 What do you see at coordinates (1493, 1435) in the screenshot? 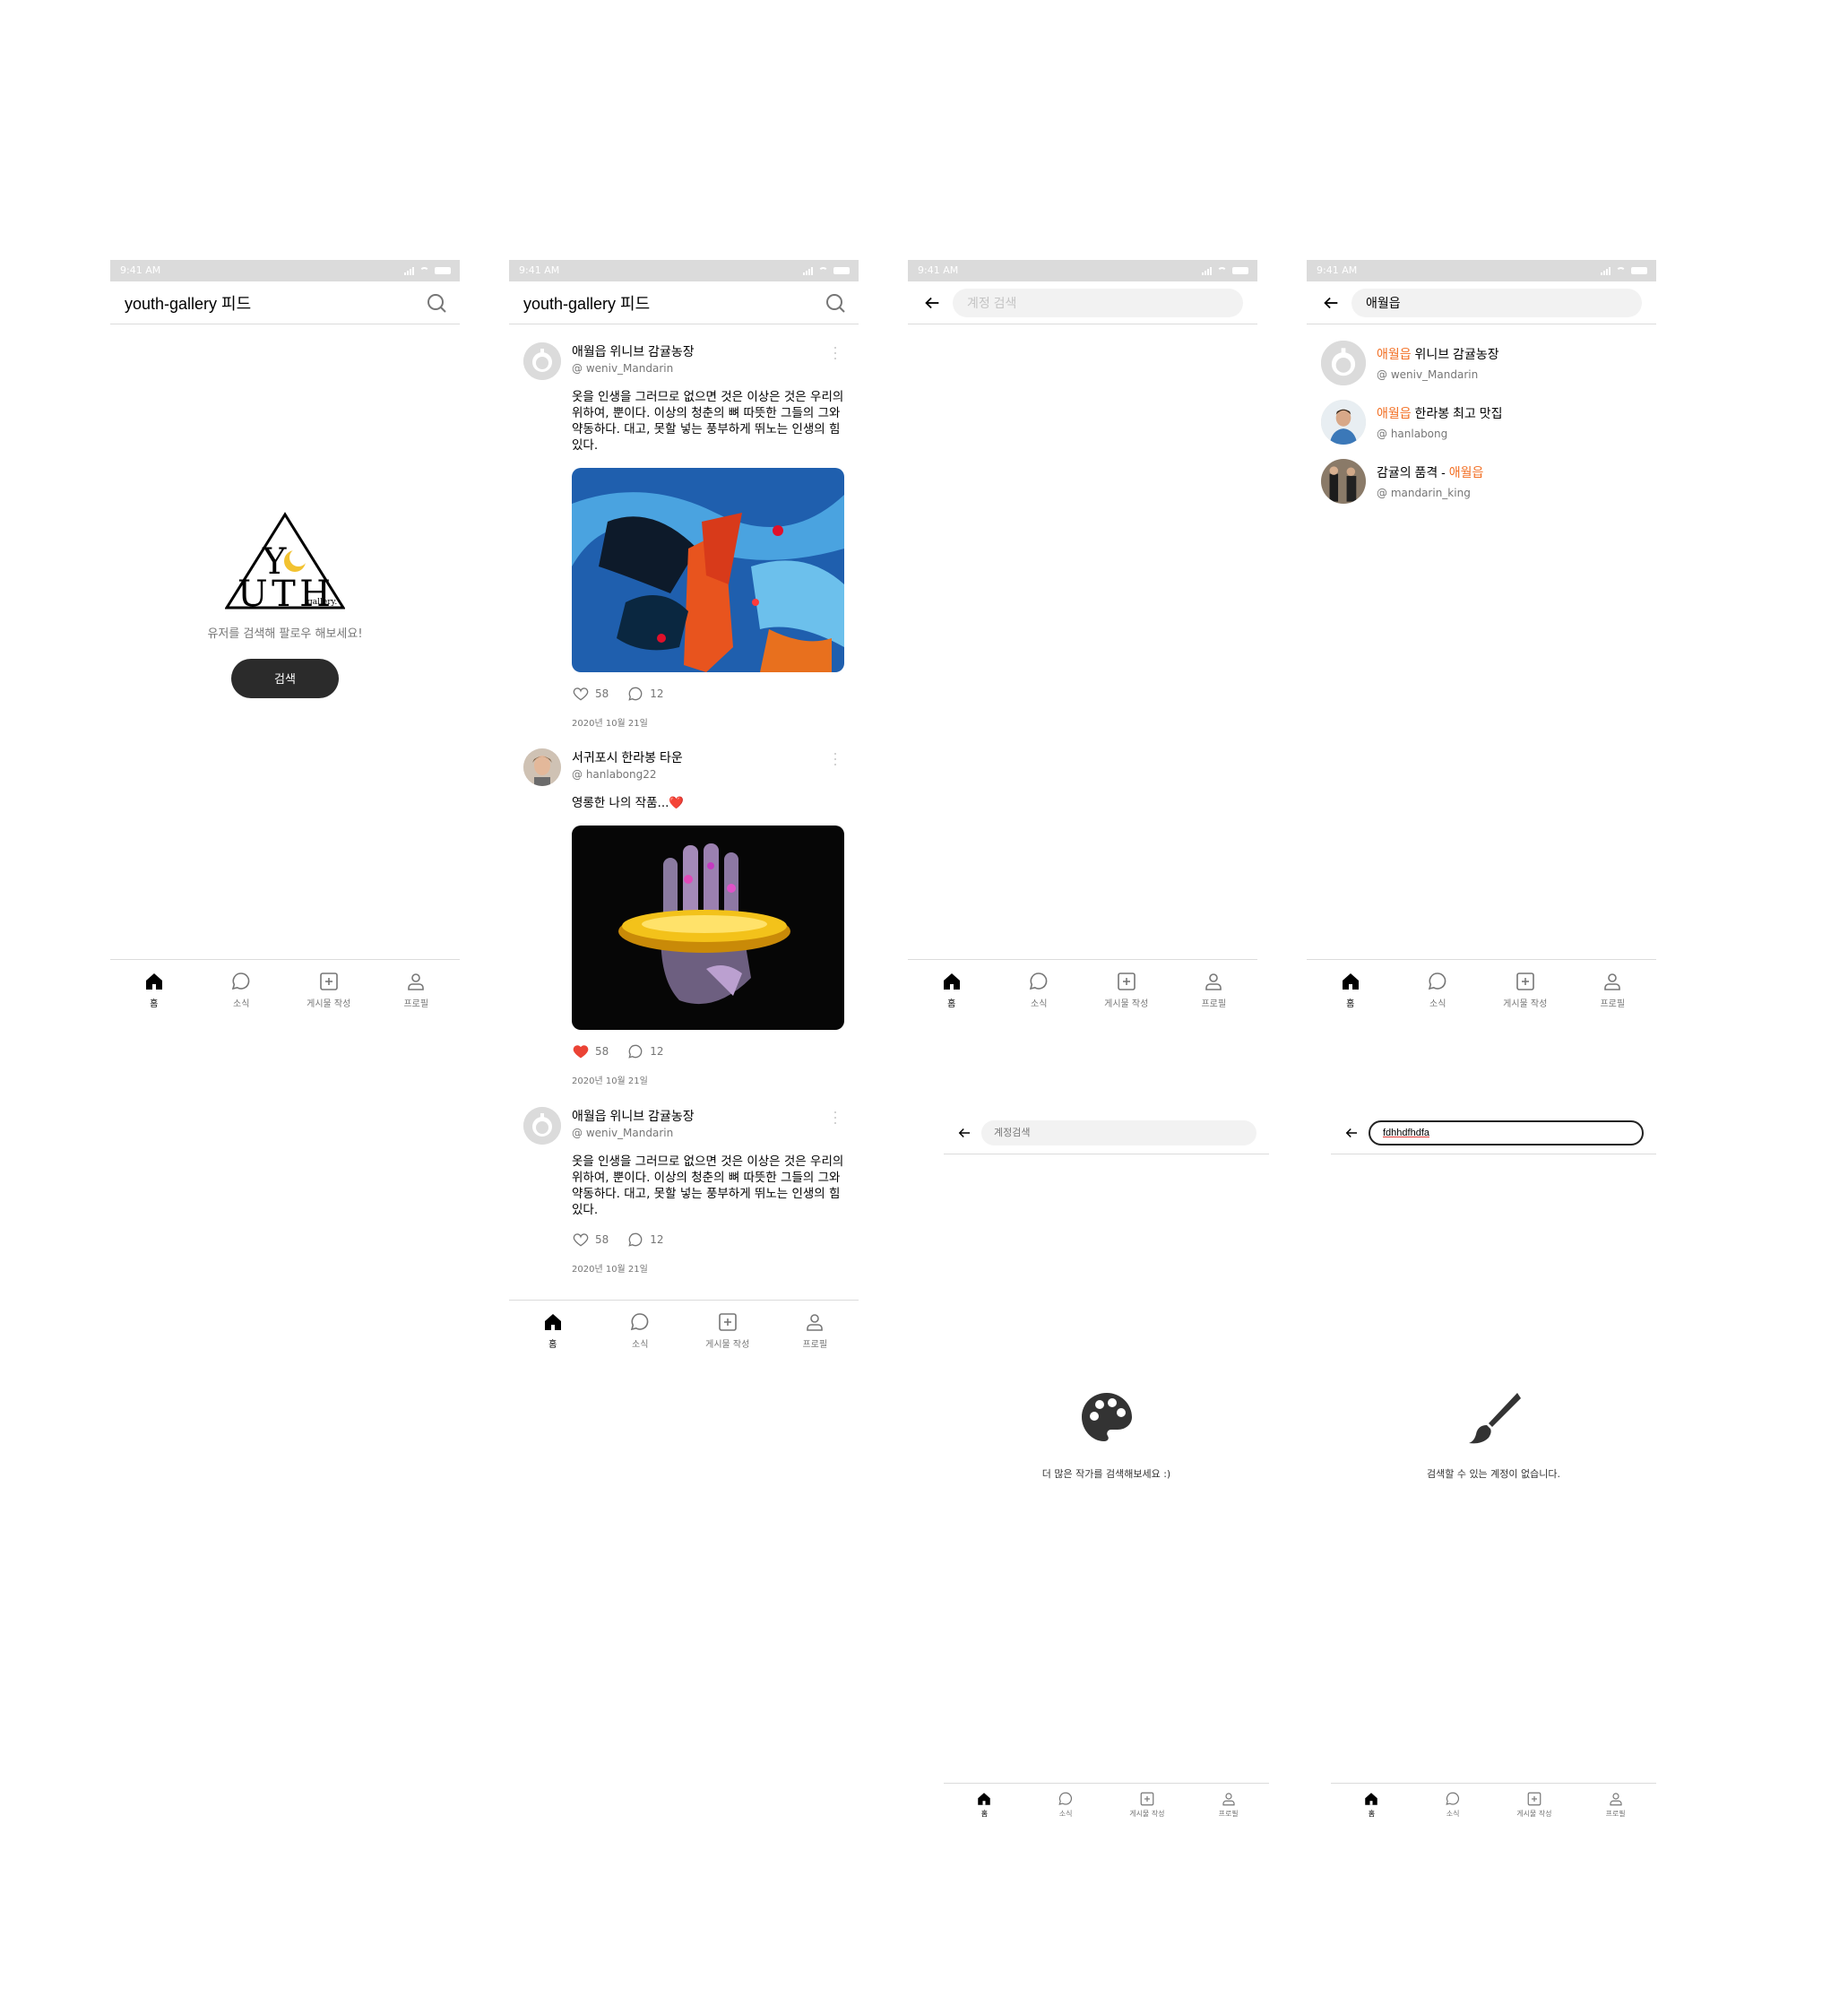
I see `empty-state: 검색할 수 있는 계정이 없습니다.` at bounding box center [1493, 1435].